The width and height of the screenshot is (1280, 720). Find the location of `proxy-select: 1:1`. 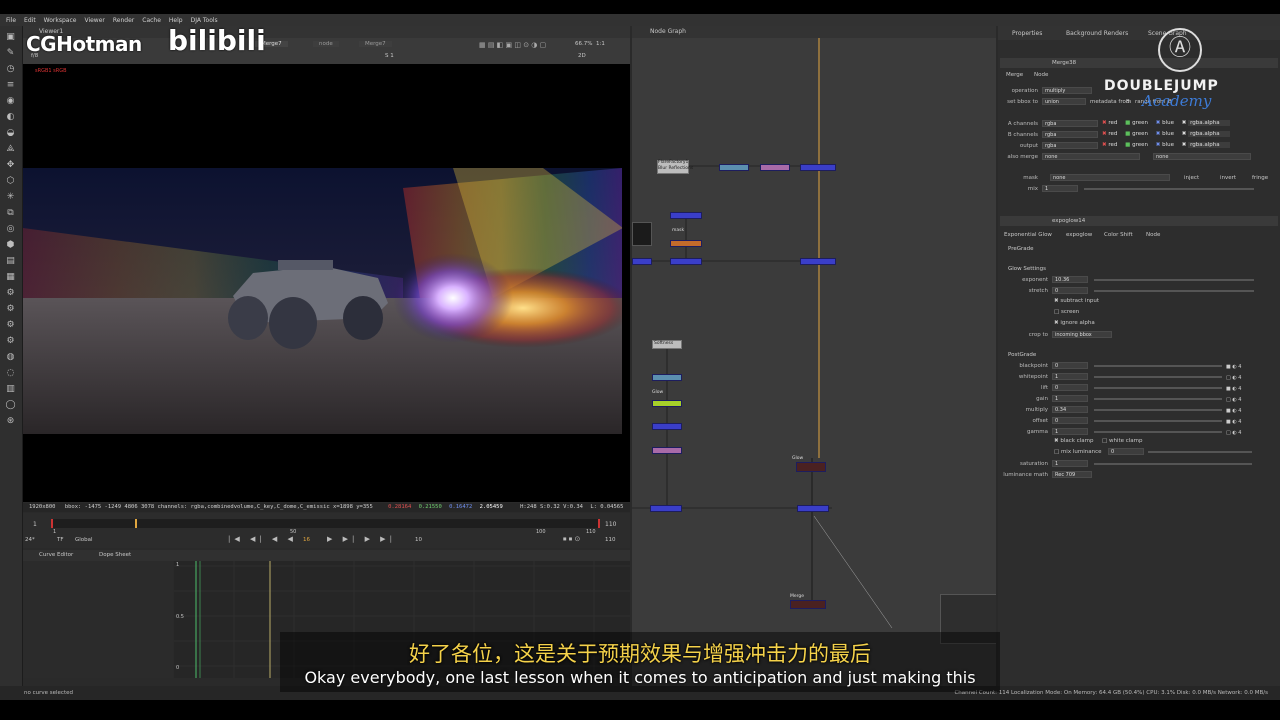

proxy-select: 1:1 is located at coordinates (600, 44).